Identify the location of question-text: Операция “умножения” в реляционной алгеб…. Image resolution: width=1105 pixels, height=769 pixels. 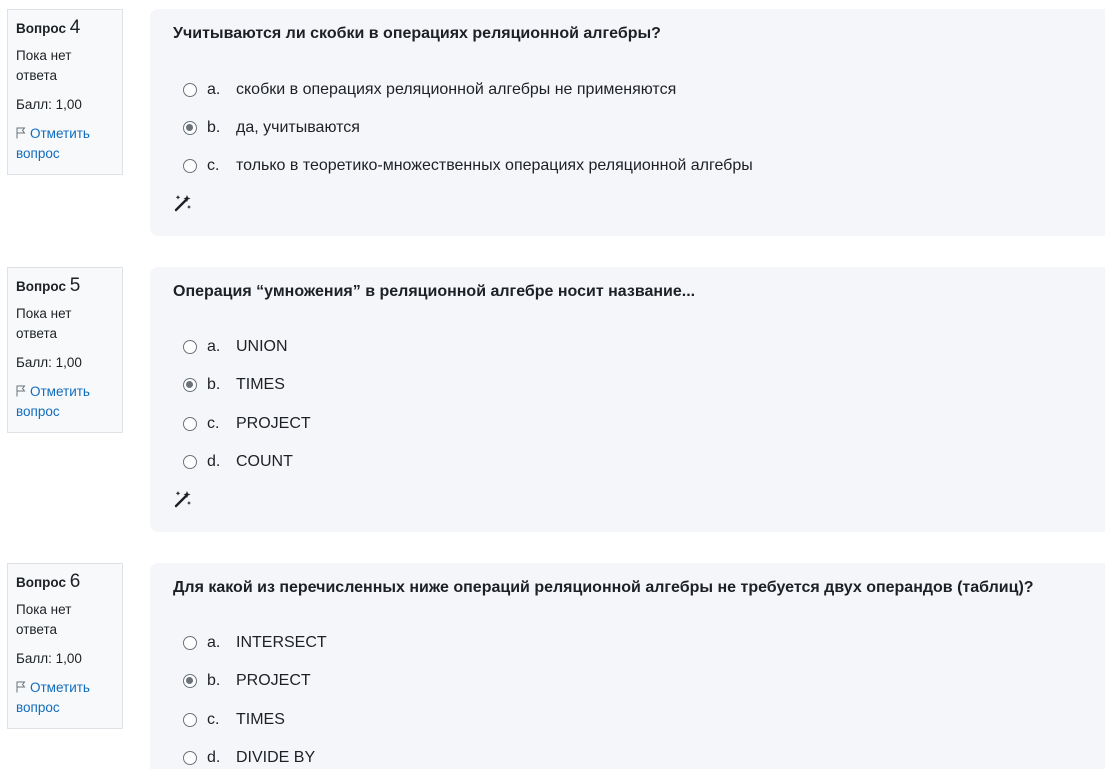
(434, 291).